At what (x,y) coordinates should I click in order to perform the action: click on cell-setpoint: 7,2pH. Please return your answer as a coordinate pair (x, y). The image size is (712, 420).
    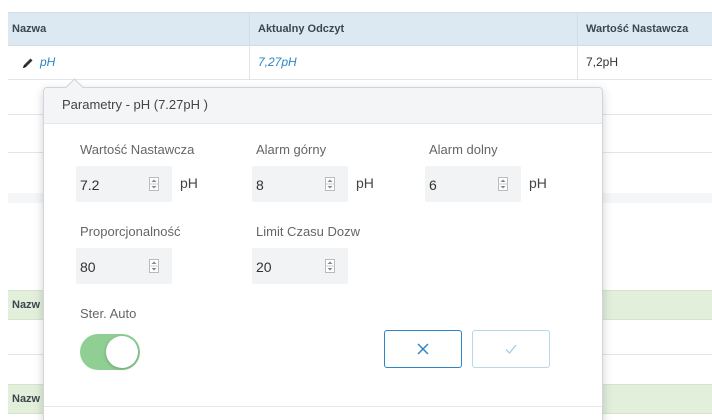
    Looking at the image, I should click on (602, 62).